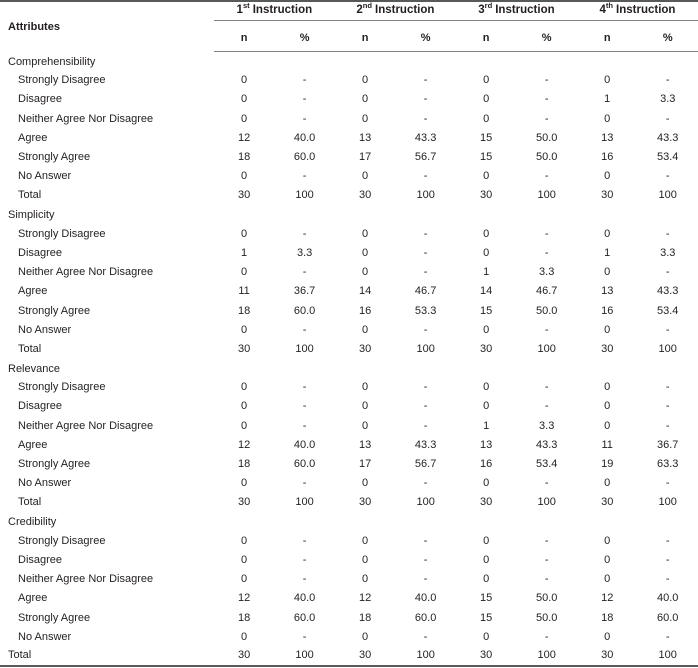 The width and height of the screenshot is (698, 668). Describe the element at coordinates (365, 444) in the screenshot. I see `cell-n-2: 13` at that location.